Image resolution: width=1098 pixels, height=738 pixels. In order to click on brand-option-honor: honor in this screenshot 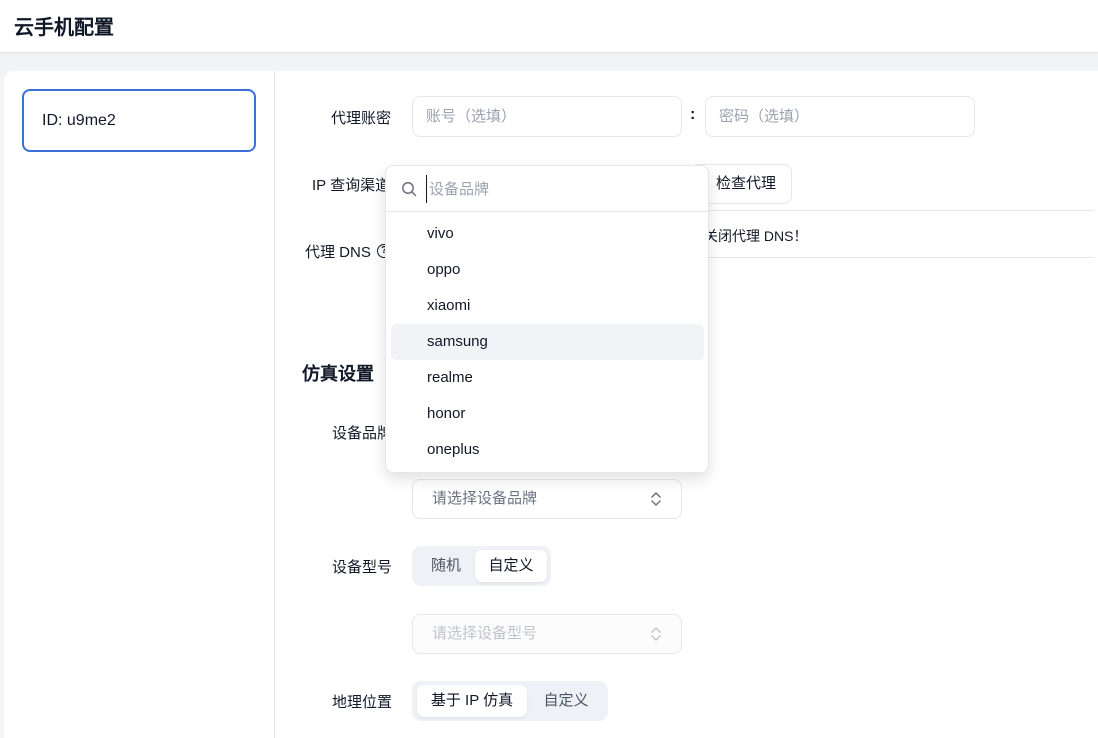, I will do `click(547, 414)`.